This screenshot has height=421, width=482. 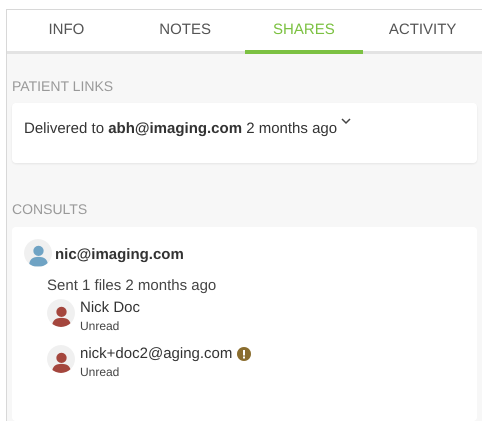 I want to click on section-heading: CONSULTS, so click(x=50, y=209).